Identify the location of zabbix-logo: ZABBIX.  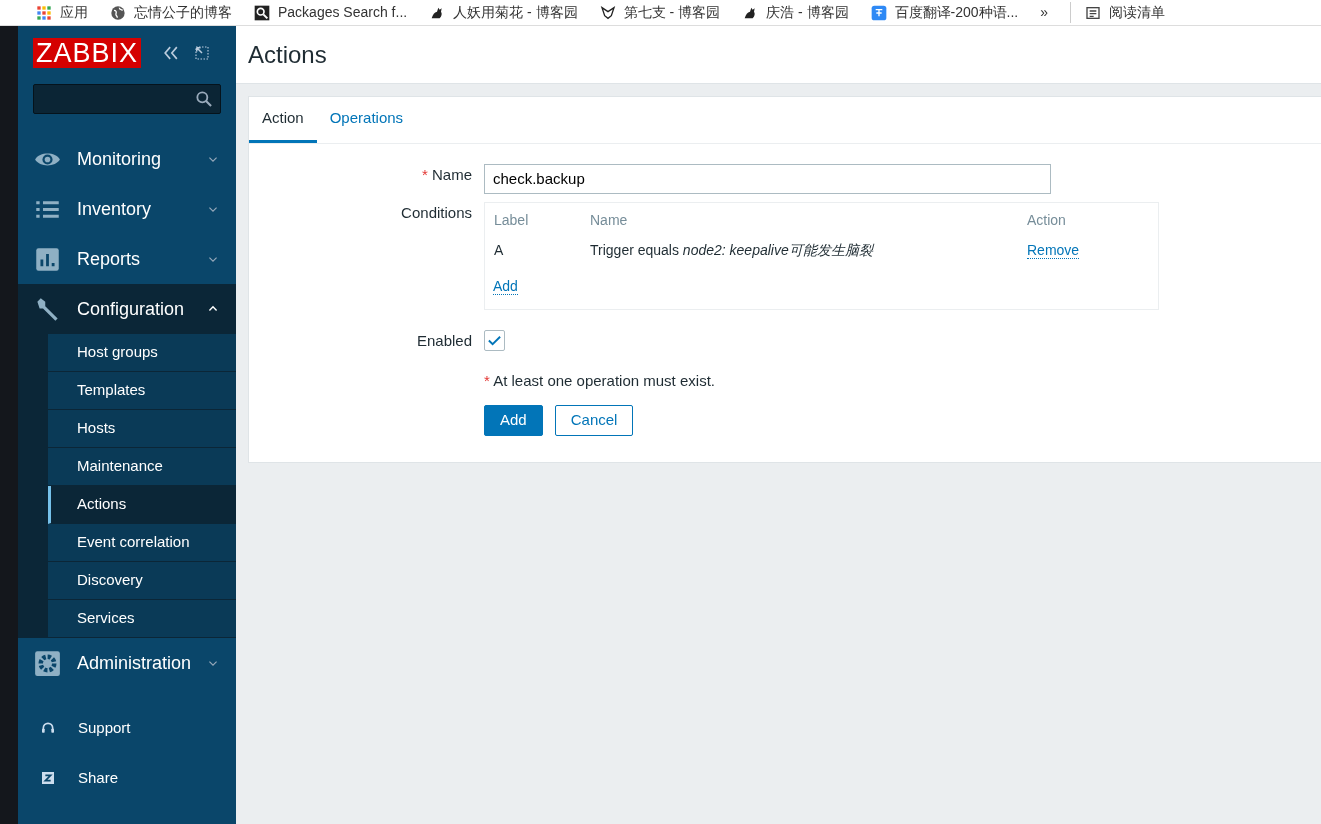
(87, 53).